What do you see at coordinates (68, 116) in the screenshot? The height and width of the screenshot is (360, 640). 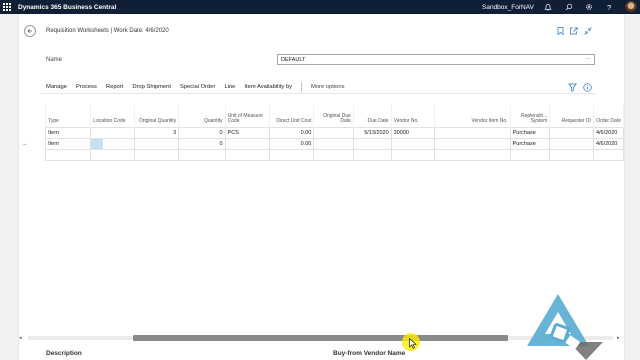 I see `column-header-type: Type` at bounding box center [68, 116].